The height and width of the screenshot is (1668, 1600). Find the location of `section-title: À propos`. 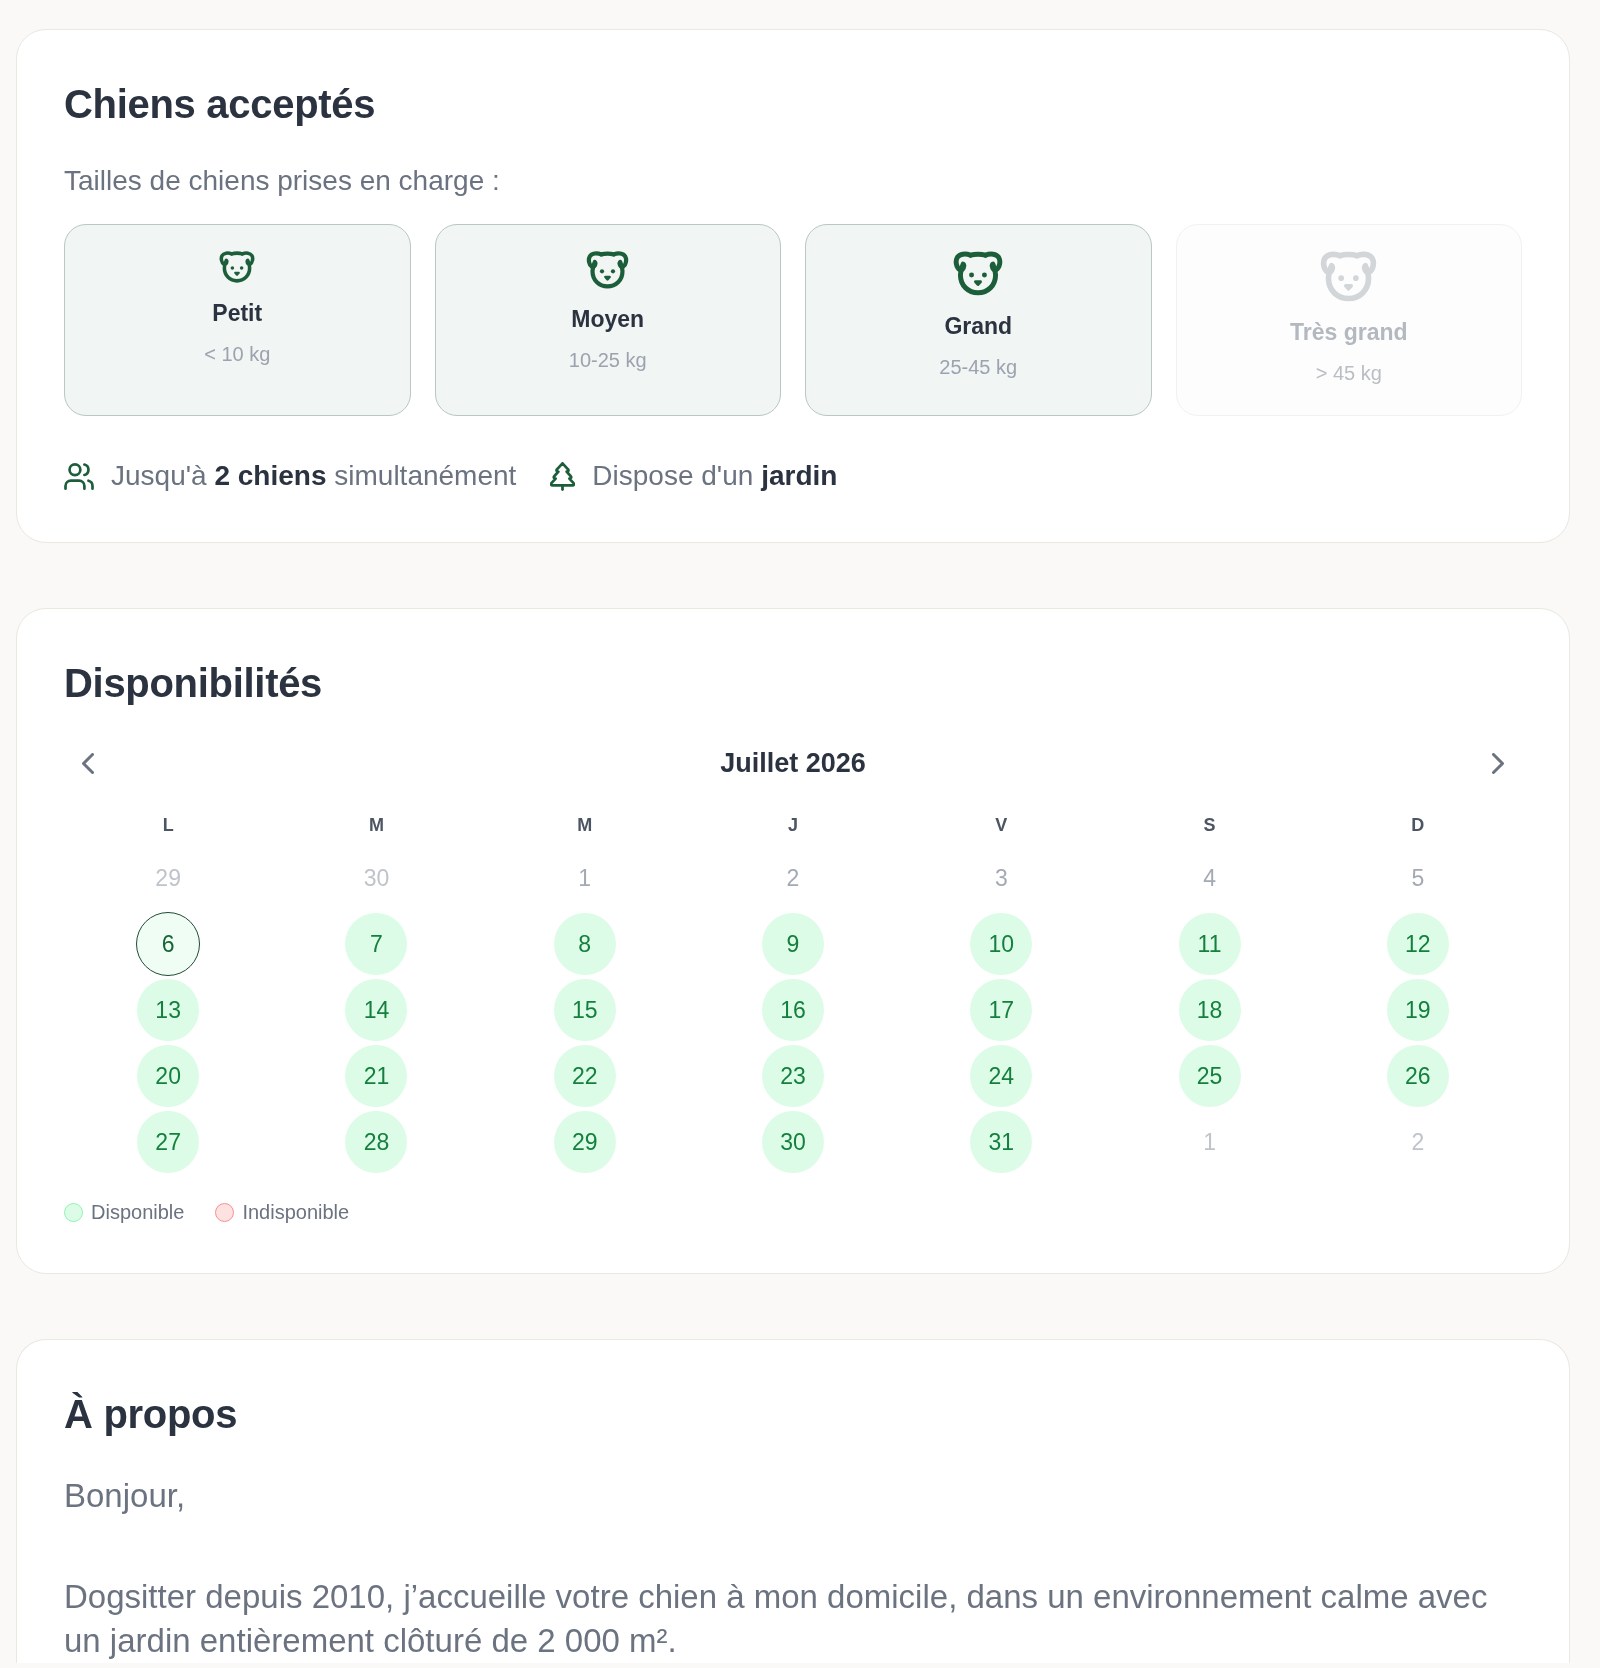

section-title: À propos is located at coordinates (151, 1414).